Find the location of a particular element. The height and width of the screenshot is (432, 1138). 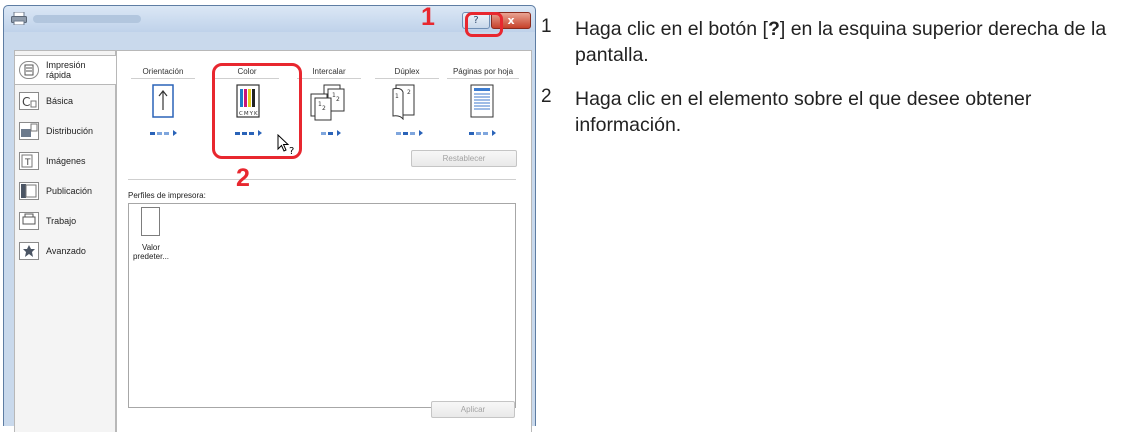

printer-app-icon is located at coordinates (19, 18).